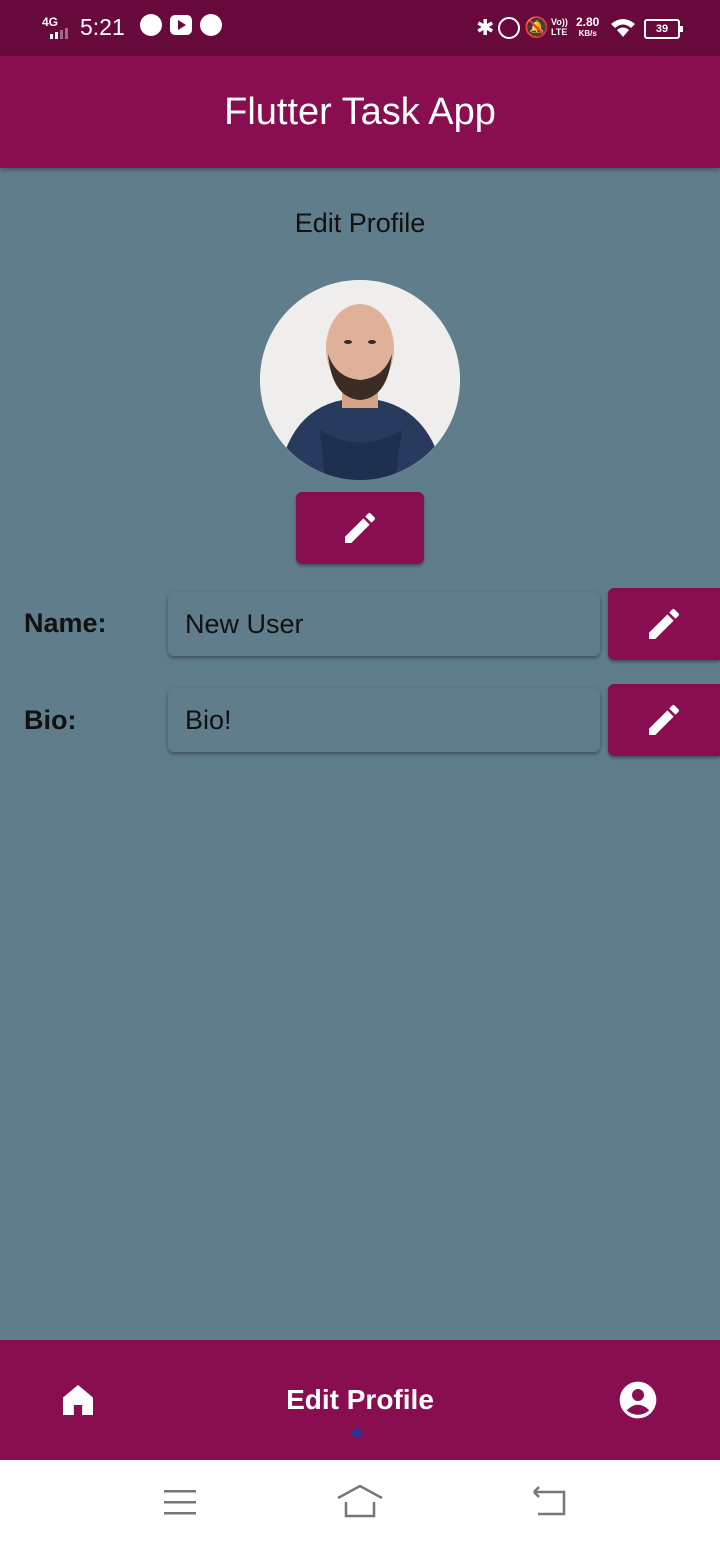 Image resolution: width=720 pixels, height=1544 pixels. I want to click on bluetooth-icon: ✱, so click(485, 27).